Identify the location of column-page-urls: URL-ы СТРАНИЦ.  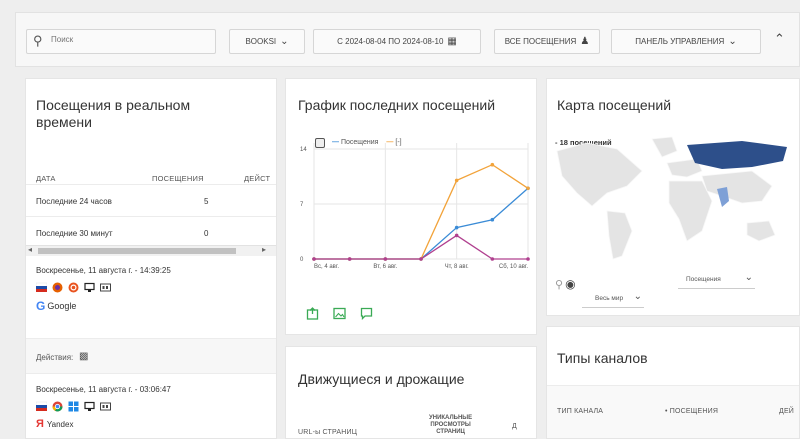
(327, 432).